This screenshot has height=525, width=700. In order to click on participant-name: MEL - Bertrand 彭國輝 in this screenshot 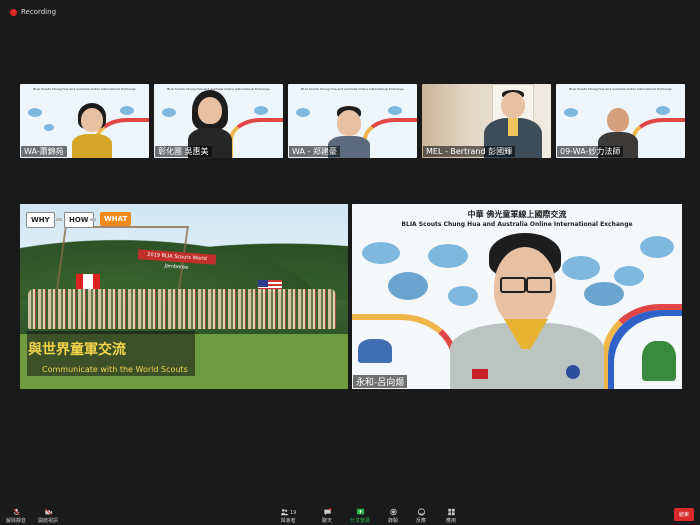, I will do `click(469, 151)`.